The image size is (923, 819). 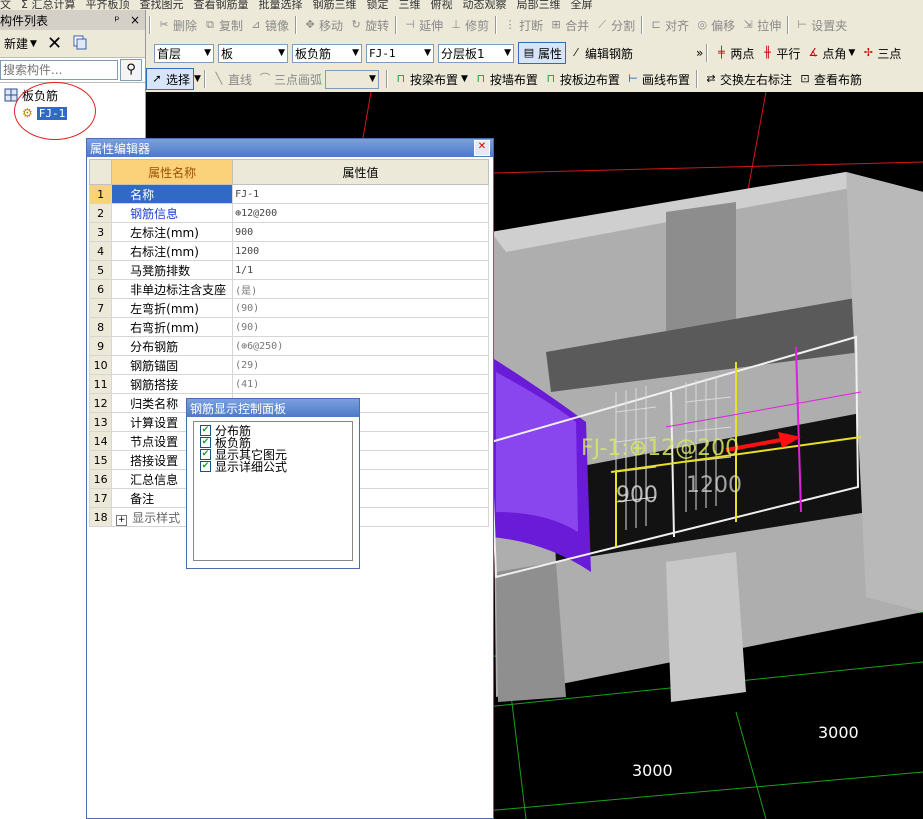 I want to click on menu-item-view-qty: 查看钢筋量, so click(x=220, y=5).